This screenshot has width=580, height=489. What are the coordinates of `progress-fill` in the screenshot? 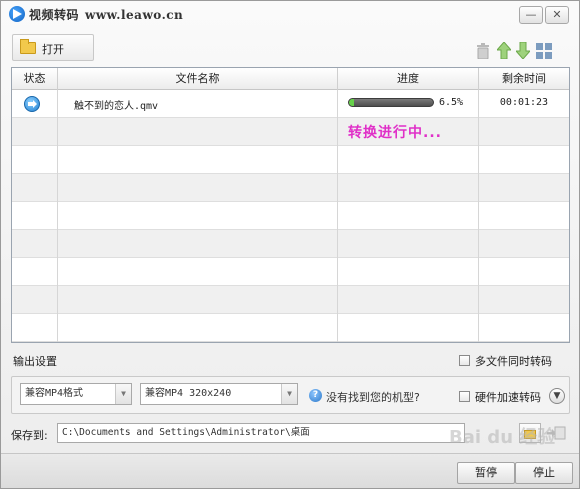 It's located at (352, 102).